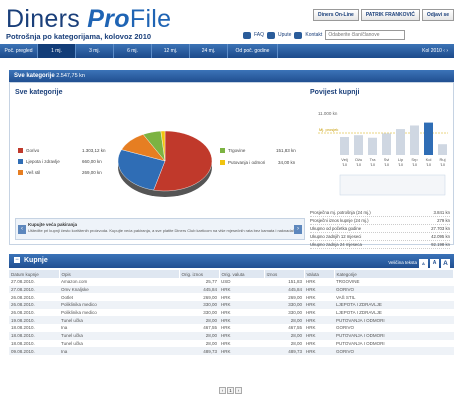 This screenshot has width=454, height=406. What do you see at coordinates (324, 35) in the screenshot?
I see `header-tools: FAQ Upute Kontakt` at bounding box center [324, 35].